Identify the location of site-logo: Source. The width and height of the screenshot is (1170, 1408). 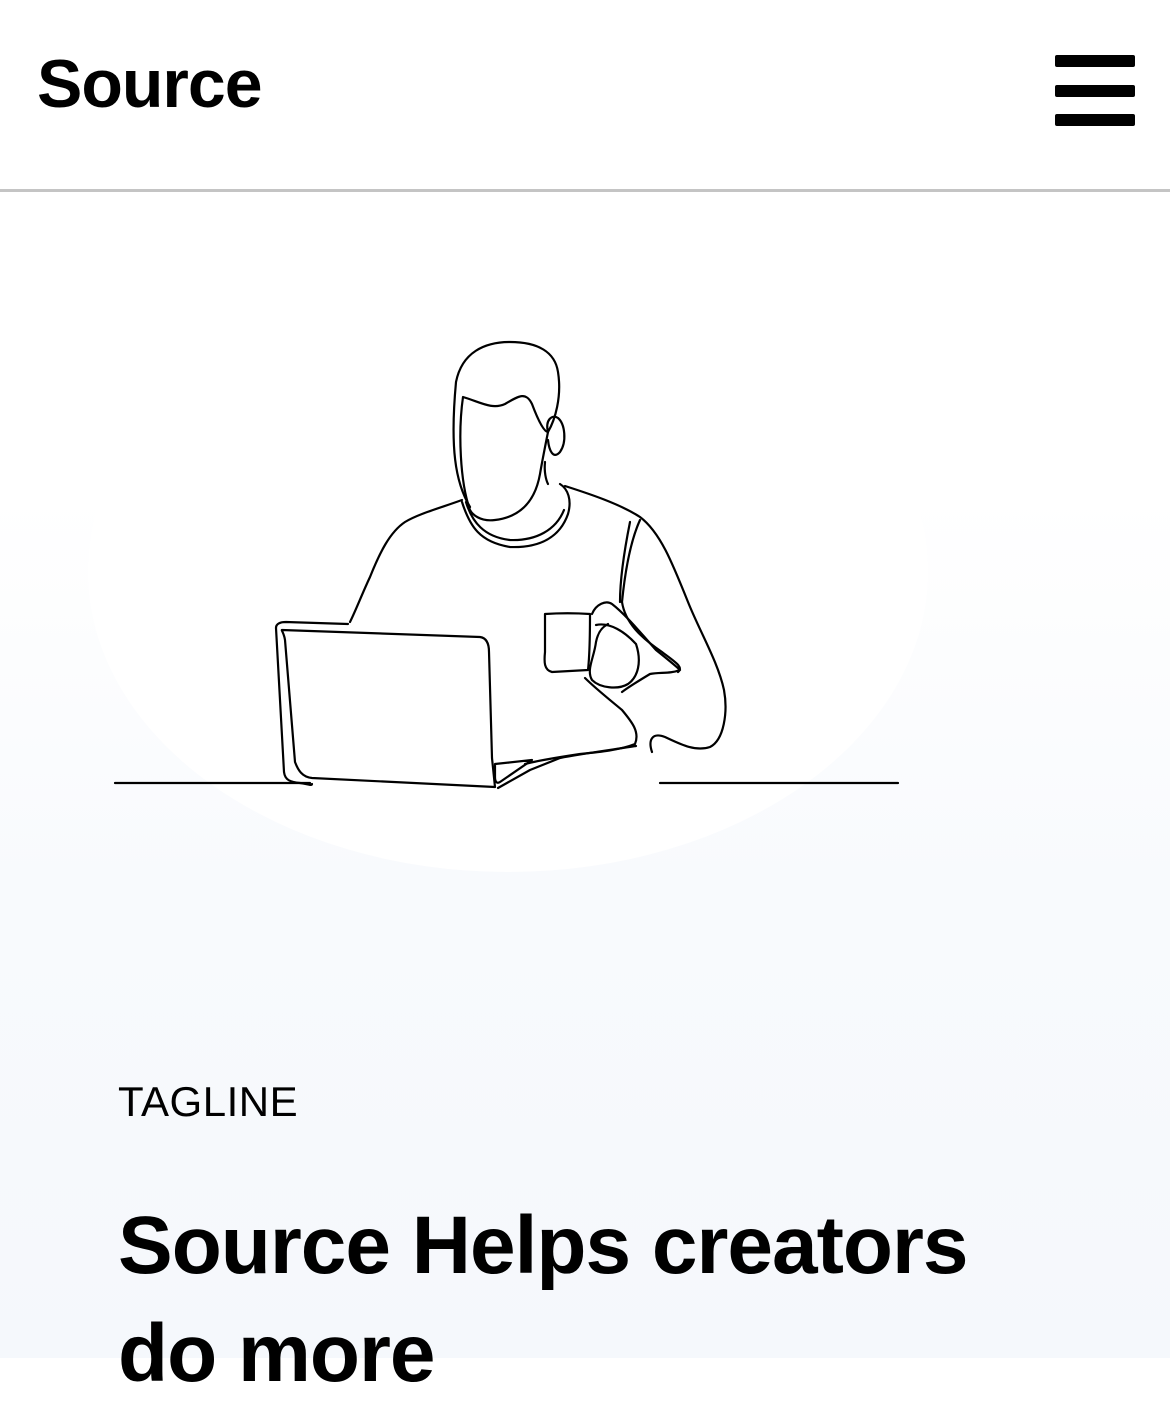
(150, 84).